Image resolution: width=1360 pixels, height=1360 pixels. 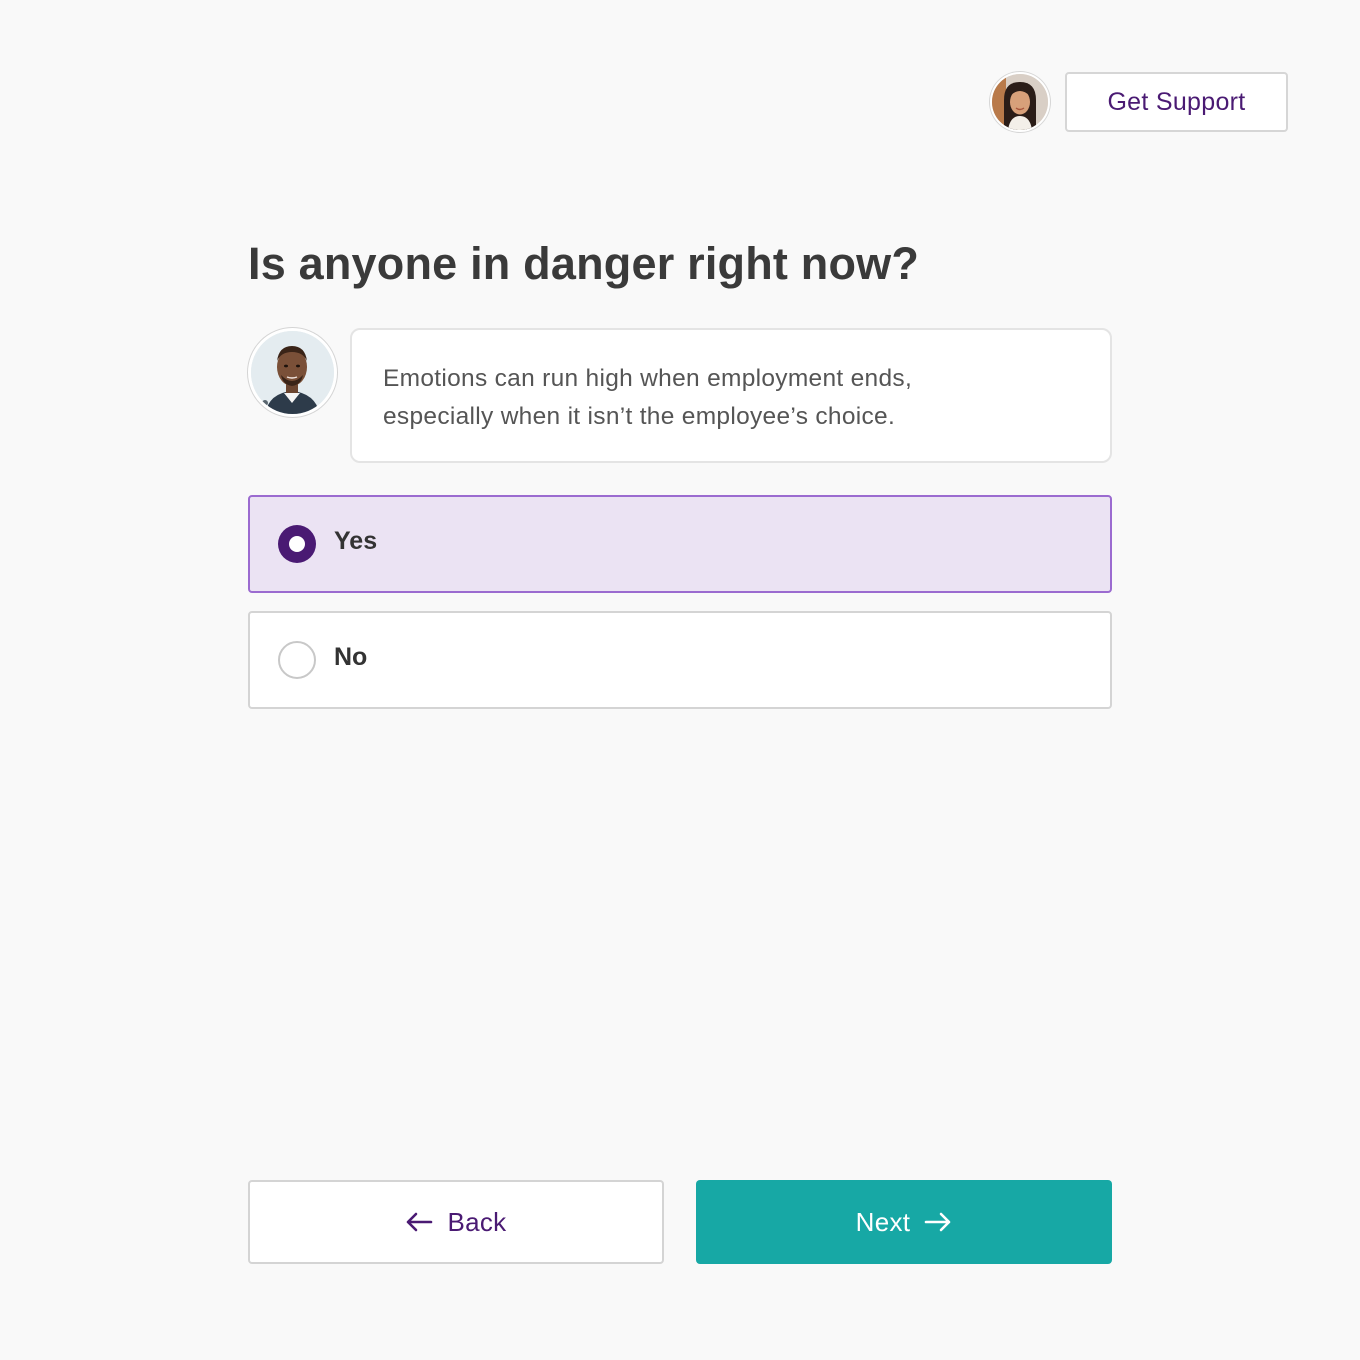 What do you see at coordinates (931, 1222) in the screenshot?
I see `arrow-right-icon` at bounding box center [931, 1222].